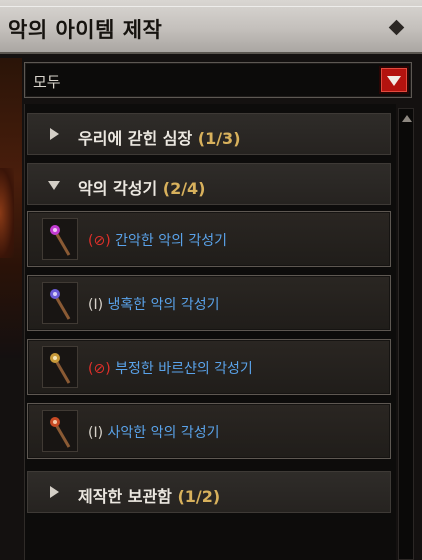 Image resolution: width=422 pixels, height=560 pixels. Describe the element at coordinates (159, 138) in the screenshot. I see `category-label: 우리에 갇힌 심장 (1/3)` at that location.